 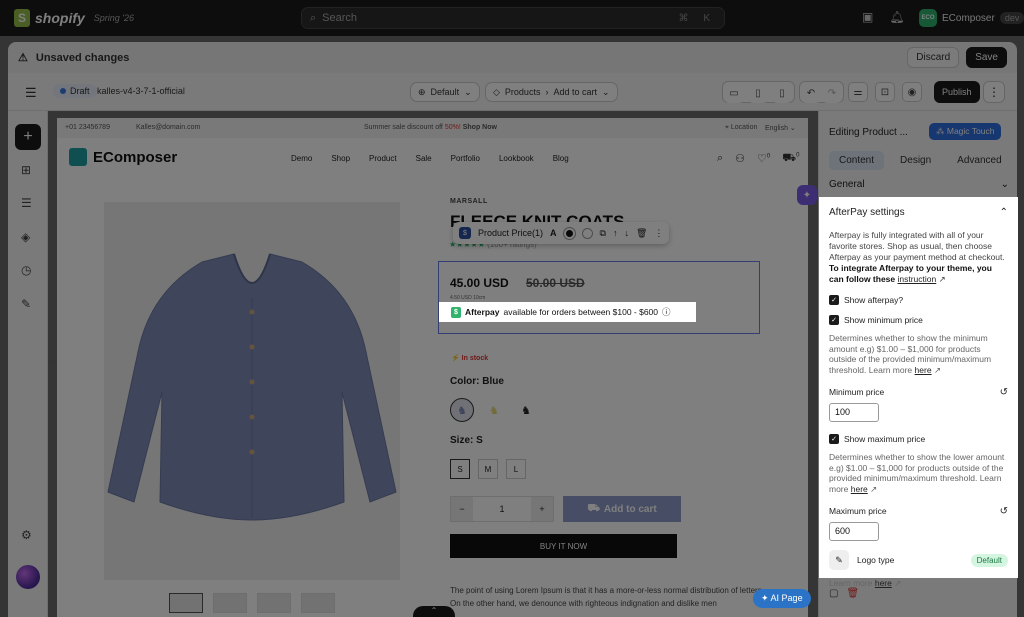 What do you see at coordinates (542, 509) in the screenshot?
I see `increment-button: +` at bounding box center [542, 509].